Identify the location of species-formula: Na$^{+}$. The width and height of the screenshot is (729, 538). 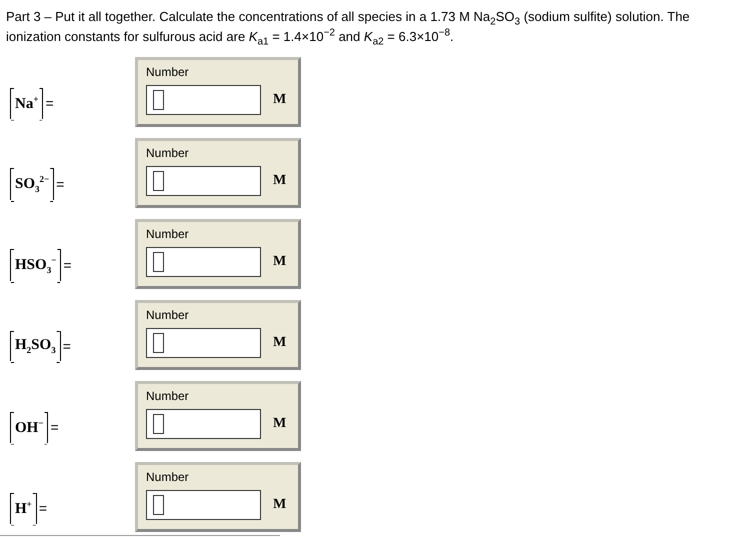
(27, 103).